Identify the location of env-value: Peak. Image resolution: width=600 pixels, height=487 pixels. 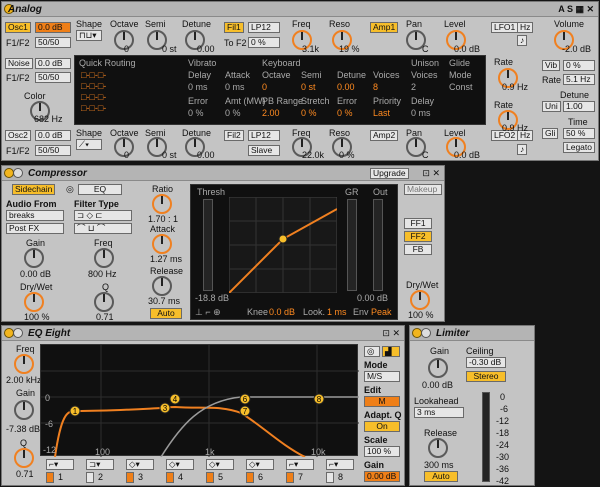
(381, 312).